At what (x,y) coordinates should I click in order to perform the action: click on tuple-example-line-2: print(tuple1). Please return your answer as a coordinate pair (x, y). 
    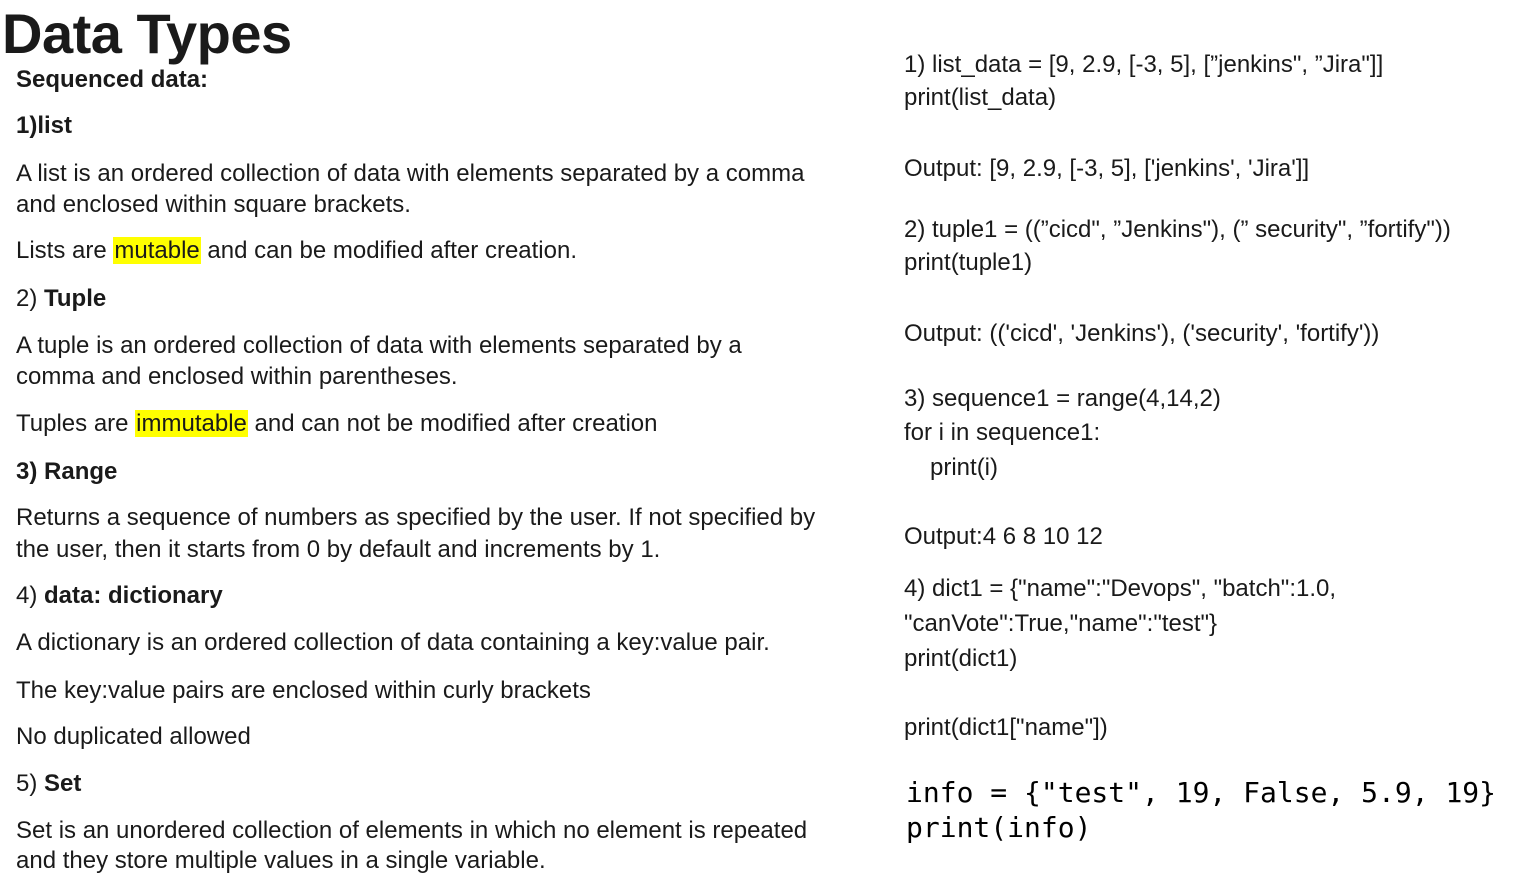
    Looking at the image, I should click on (968, 262).